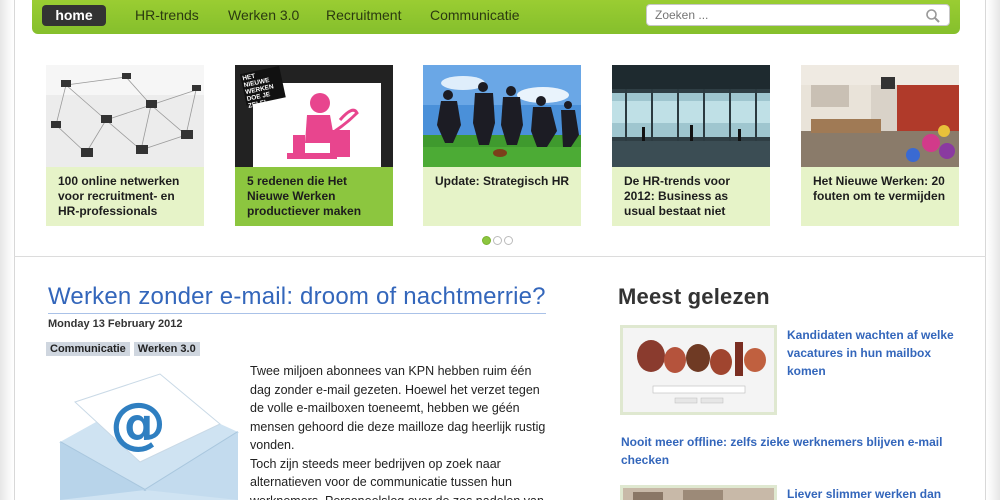 The height and width of the screenshot is (500, 1000). I want to click on page-shadow-left, so click(7, 250).